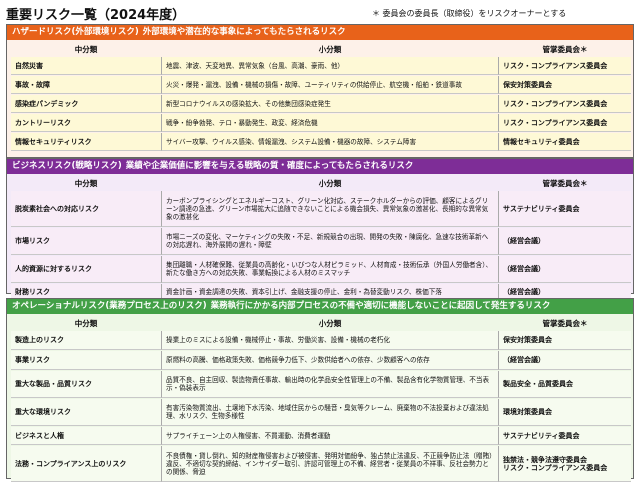 The width and height of the screenshot is (640, 482). What do you see at coordinates (67, 166) in the screenshot?
I see `section-label: ビジネスリスク(戦略リスク)` at bounding box center [67, 166].